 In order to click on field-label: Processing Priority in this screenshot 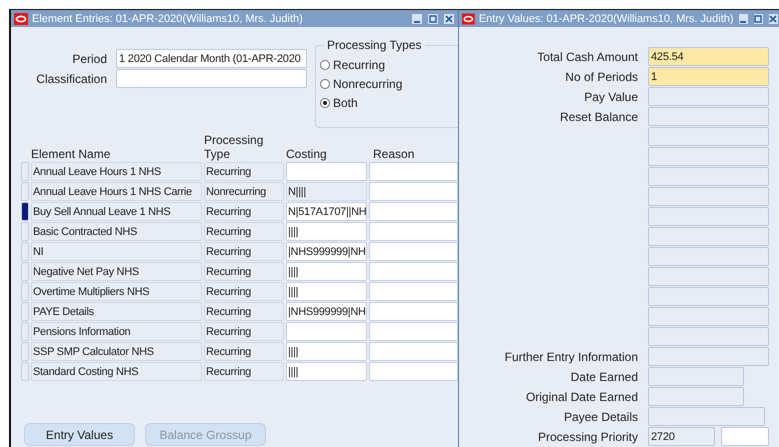, I will do `click(587, 437)`.